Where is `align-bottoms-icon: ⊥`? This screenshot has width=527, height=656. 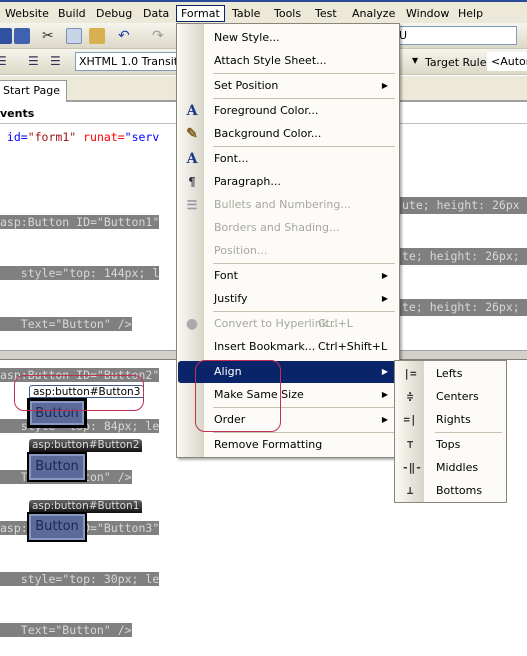
align-bottoms-icon: ⊥ is located at coordinates (410, 490).